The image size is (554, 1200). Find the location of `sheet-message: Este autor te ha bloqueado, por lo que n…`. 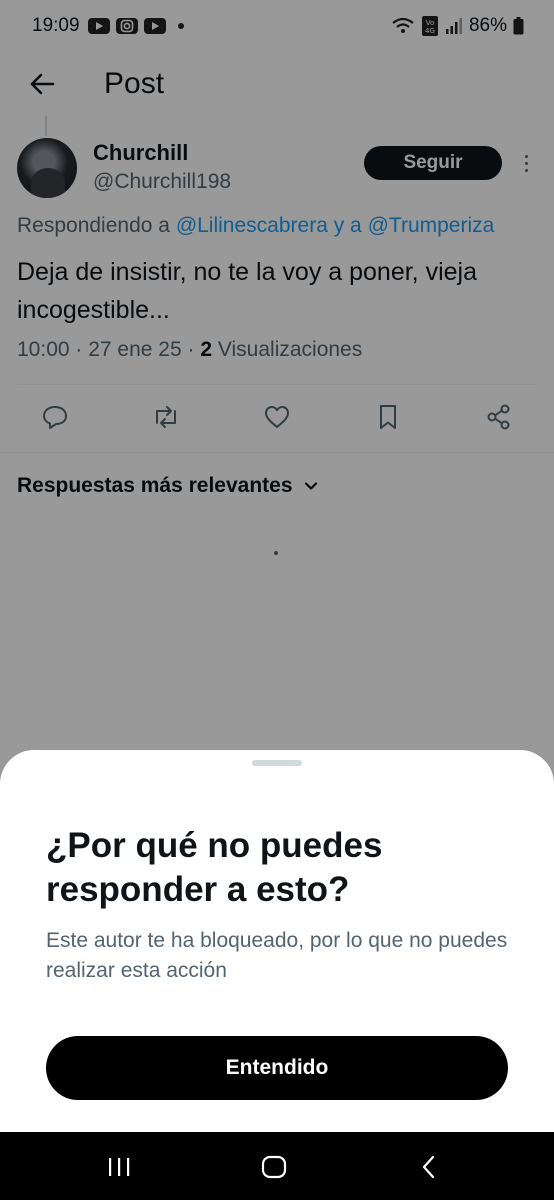

sheet-message: Este autor te ha bloqueado, por lo que n… is located at coordinates (277, 955).